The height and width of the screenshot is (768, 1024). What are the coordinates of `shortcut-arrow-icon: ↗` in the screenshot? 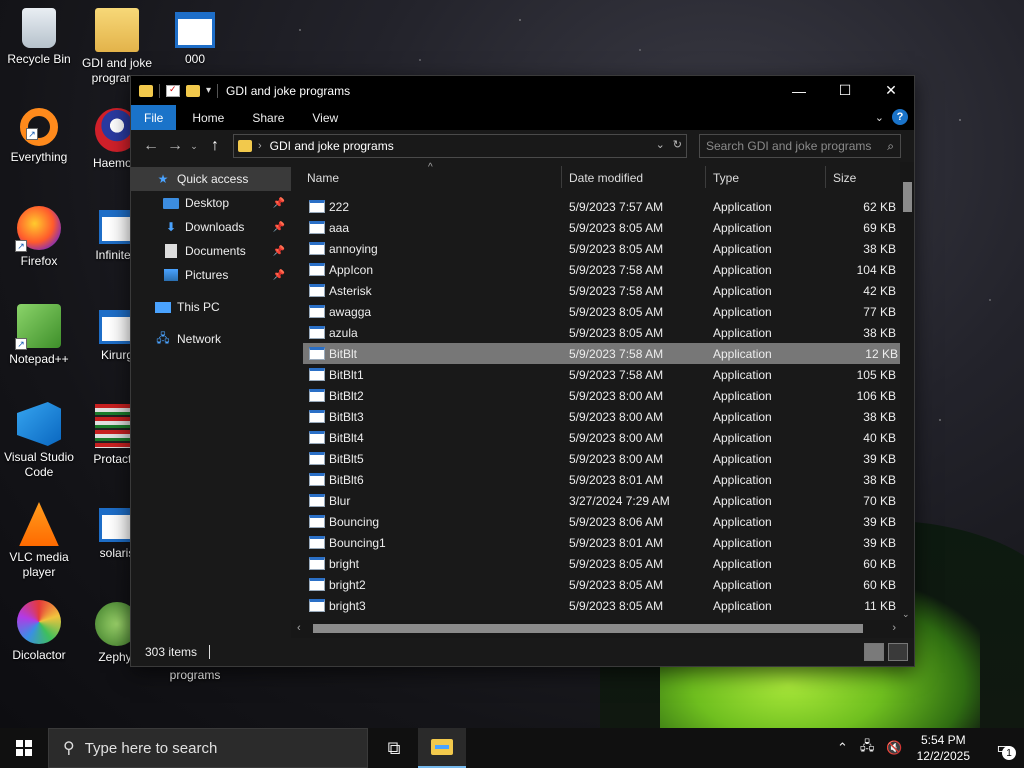 It's located at (21, 246).